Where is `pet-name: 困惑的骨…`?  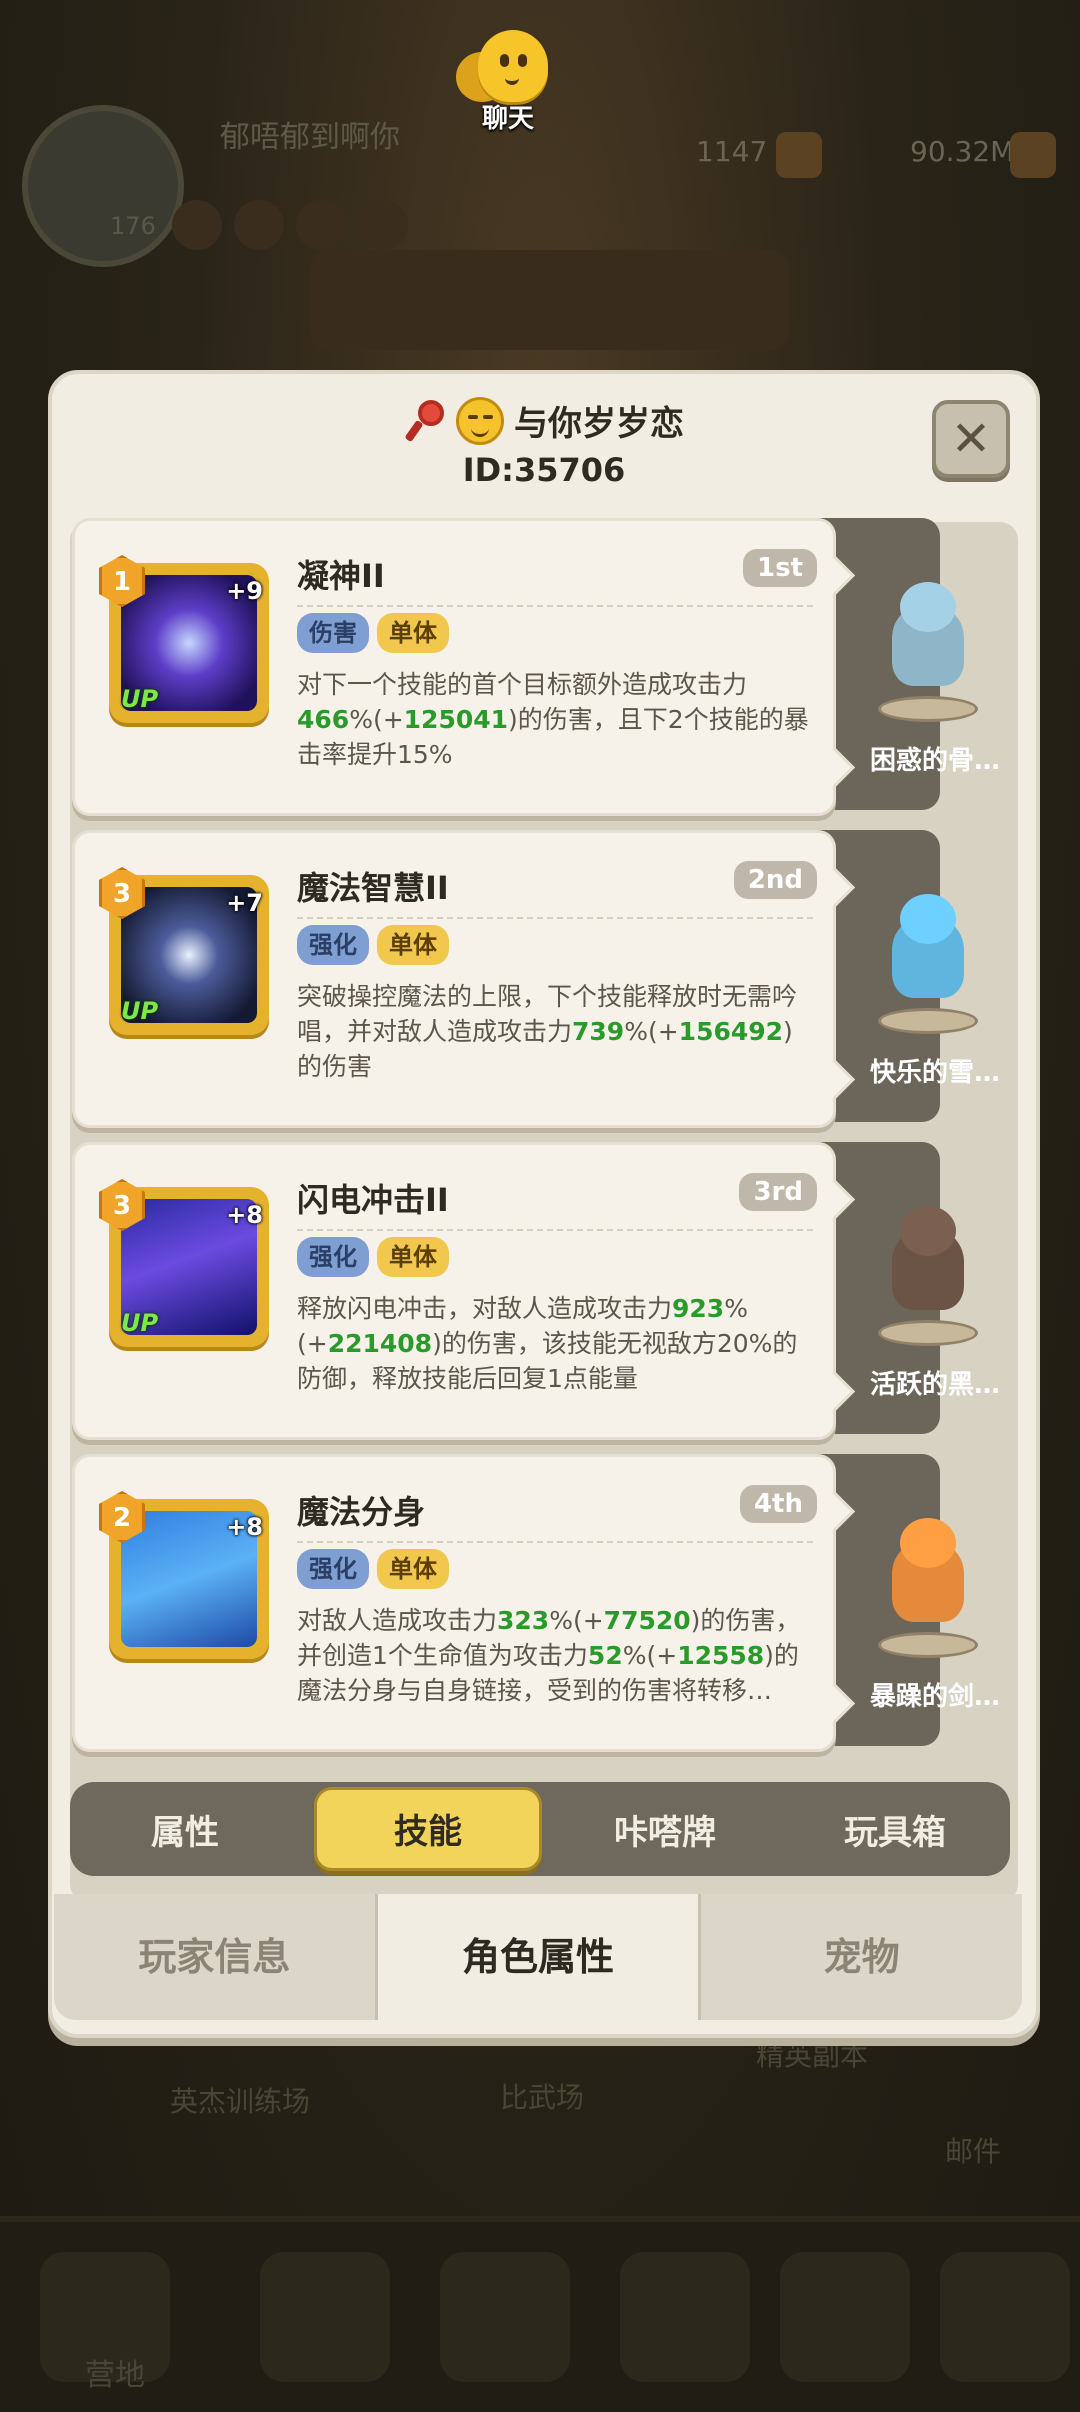 pet-name: 困惑的骨… is located at coordinates (934, 761).